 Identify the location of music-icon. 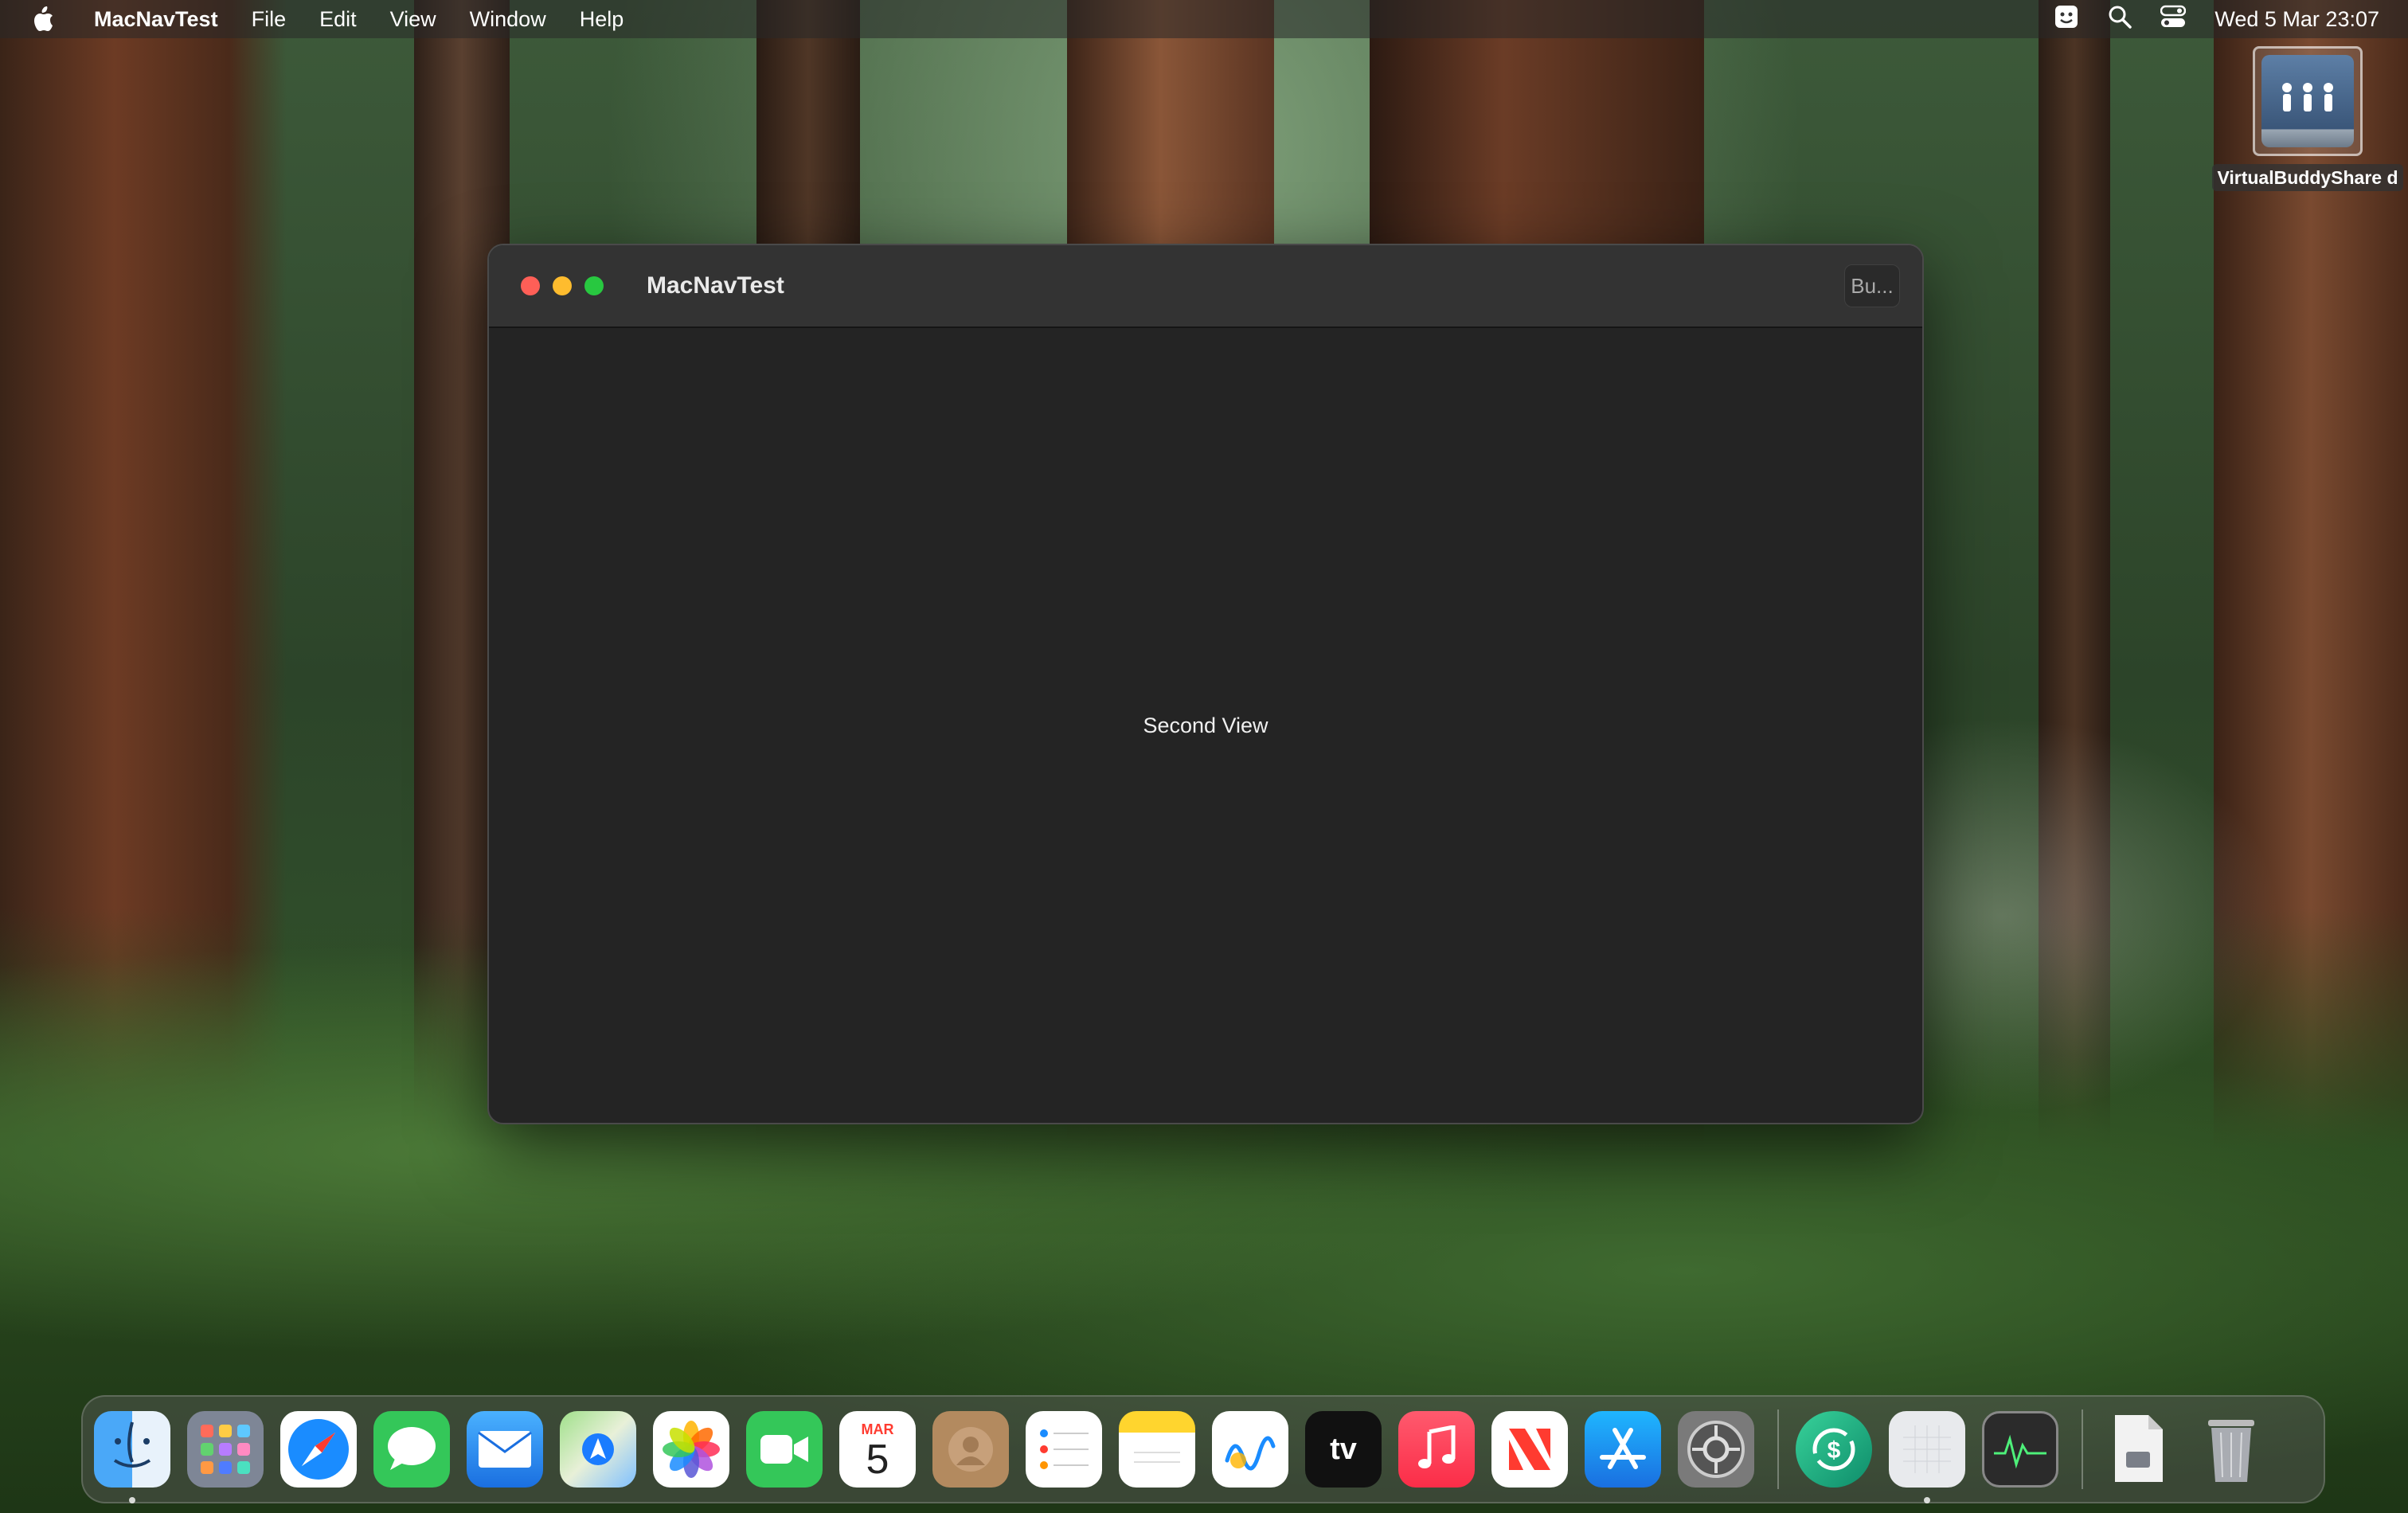
(1436, 1449).